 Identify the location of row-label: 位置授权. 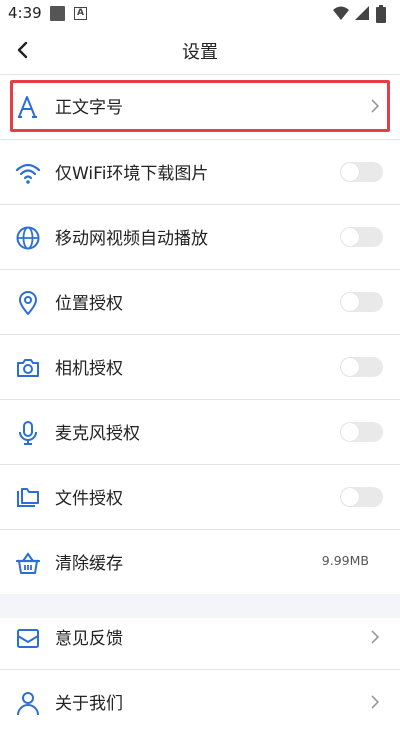
(89, 304).